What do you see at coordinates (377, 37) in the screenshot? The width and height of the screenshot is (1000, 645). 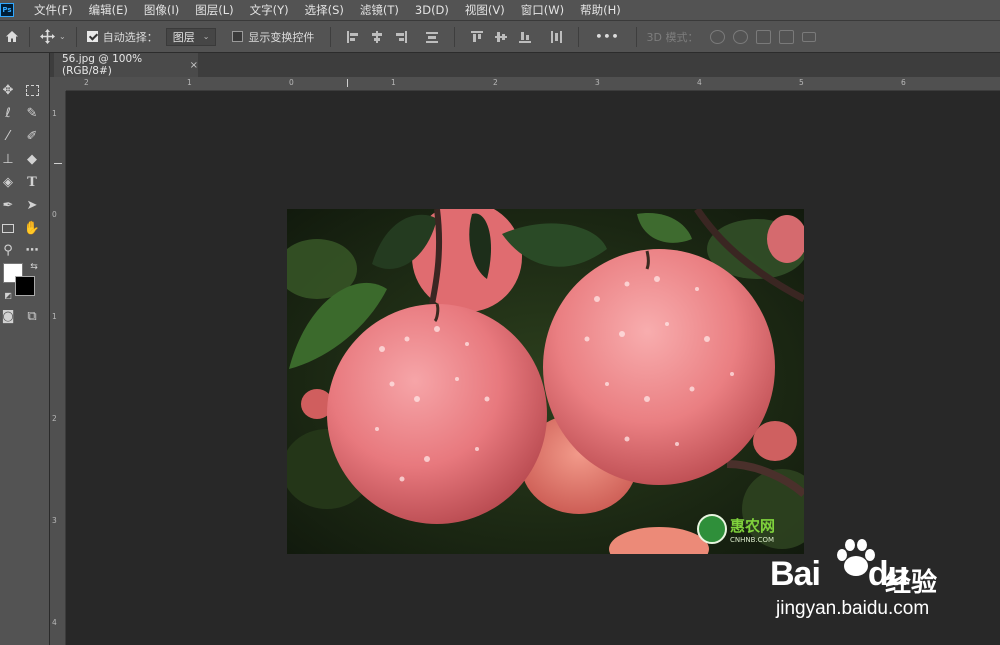 I see `align-horizontal-center-icon` at bounding box center [377, 37].